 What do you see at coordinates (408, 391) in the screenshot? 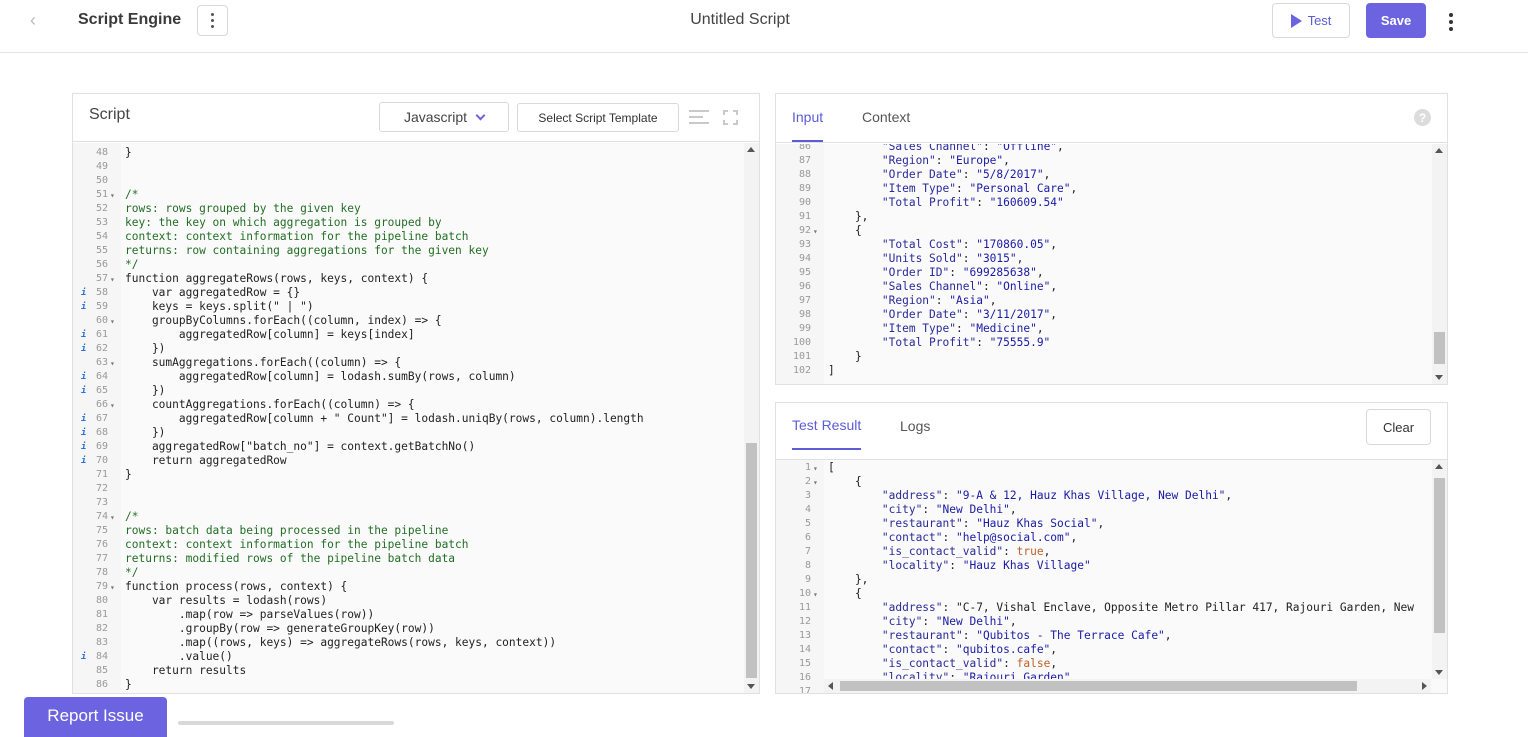
I see `code-line: 65 i })` at bounding box center [408, 391].